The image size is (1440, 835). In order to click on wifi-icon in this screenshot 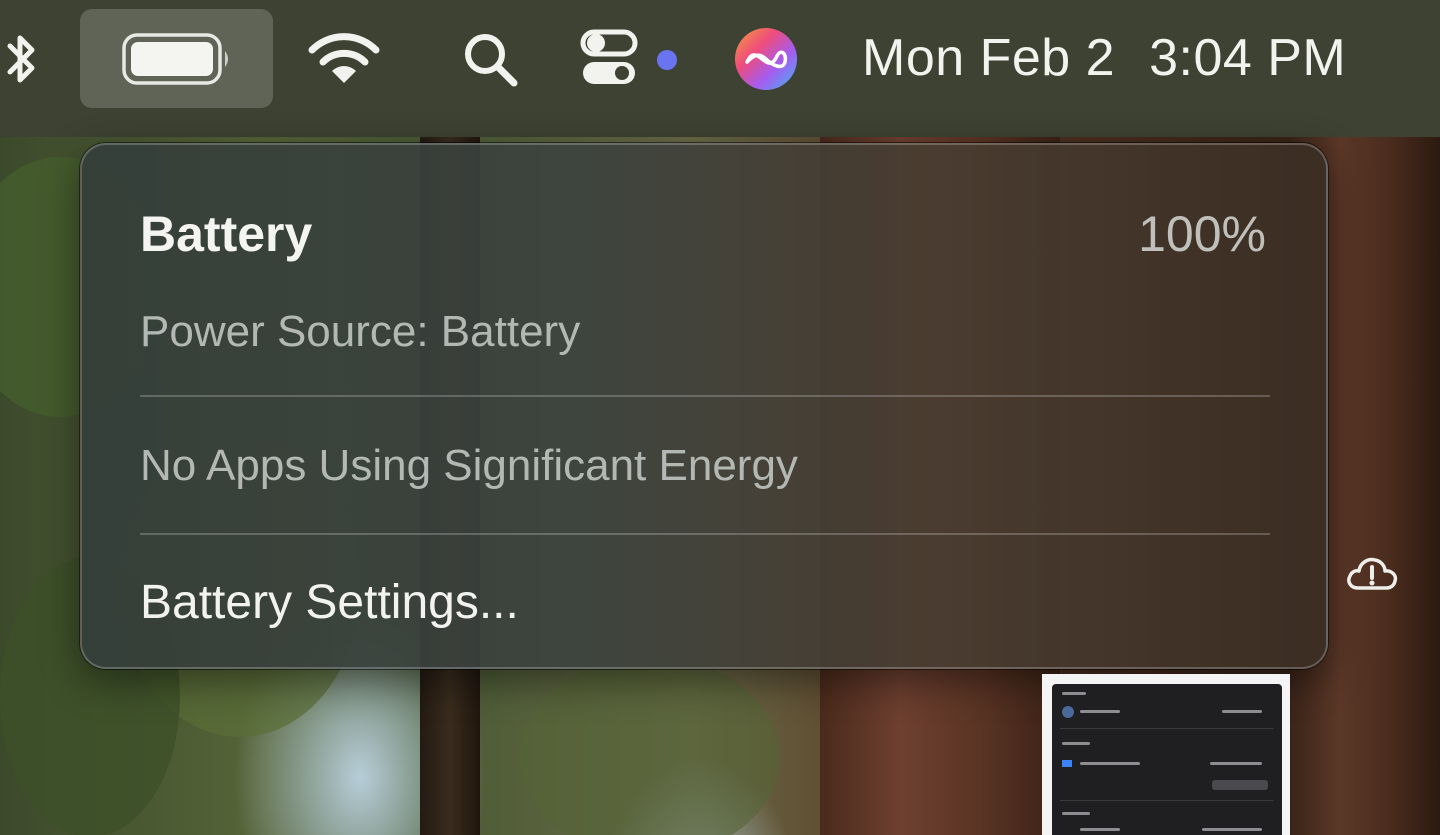, I will do `click(344, 59)`.